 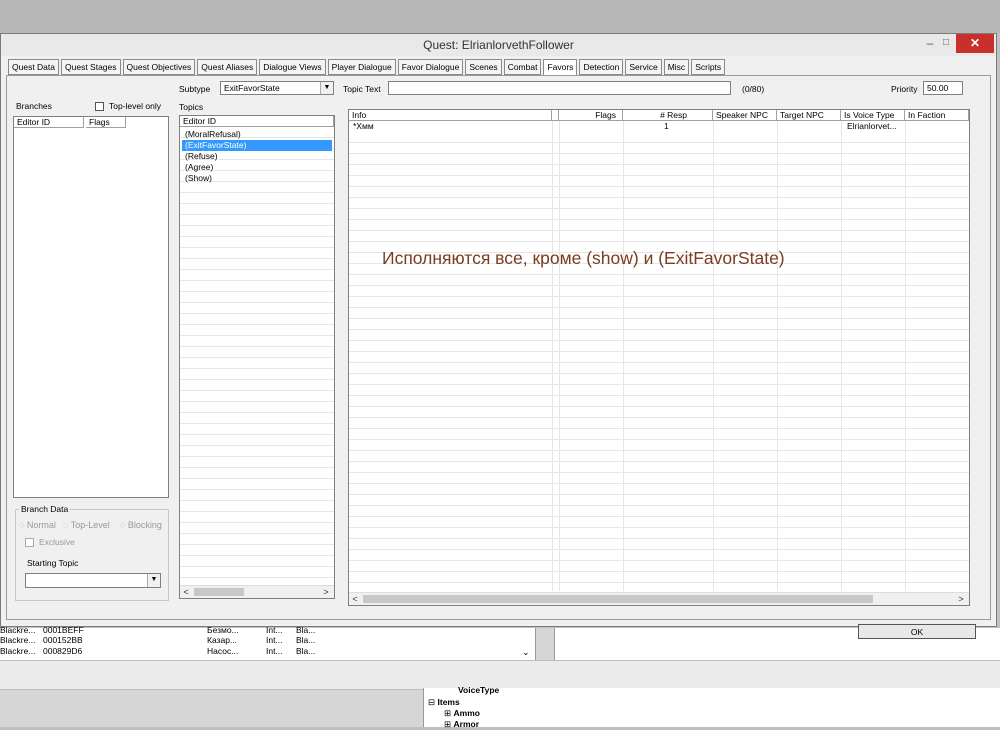 I want to click on top-level-only-checkbox, so click(x=99, y=106).